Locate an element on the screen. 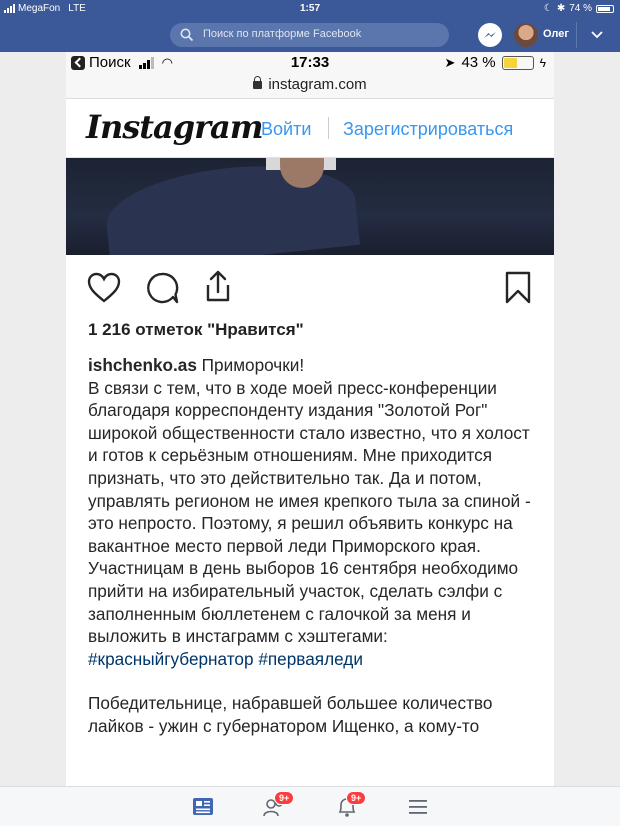 The height and width of the screenshot is (826, 620). facebook-tab-bar: 9+ 9+ is located at coordinates (310, 806).